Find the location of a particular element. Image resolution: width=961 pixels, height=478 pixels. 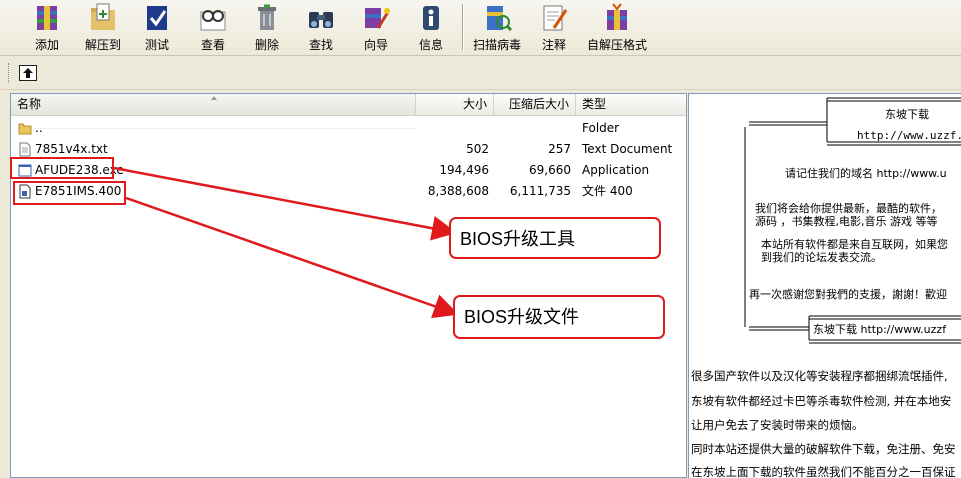

toolbar: 添加 解压到 测试 查看 删除 查找 向导 信息 扫描病毒 注释 自解压格式 is located at coordinates (480, 28).